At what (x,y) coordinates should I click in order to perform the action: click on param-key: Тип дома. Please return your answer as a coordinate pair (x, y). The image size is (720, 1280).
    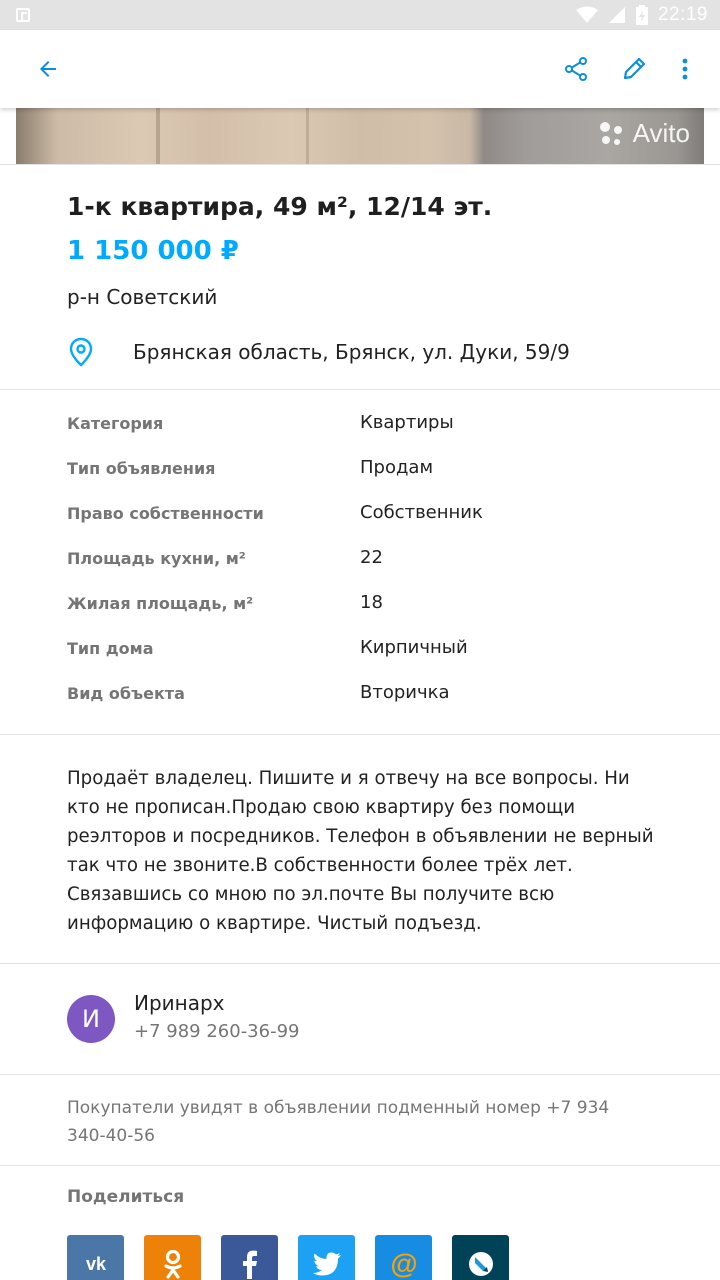
    Looking at the image, I should click on (110, 648).